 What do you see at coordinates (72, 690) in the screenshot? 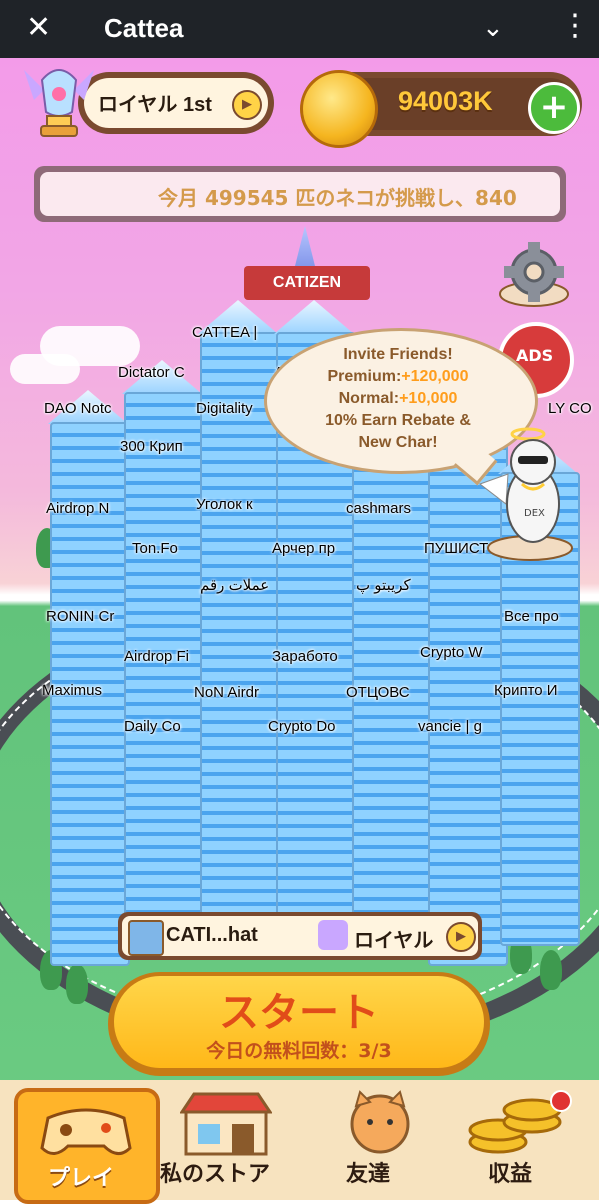
I see `building-label: Maximus` at bounding box center [72, 690].